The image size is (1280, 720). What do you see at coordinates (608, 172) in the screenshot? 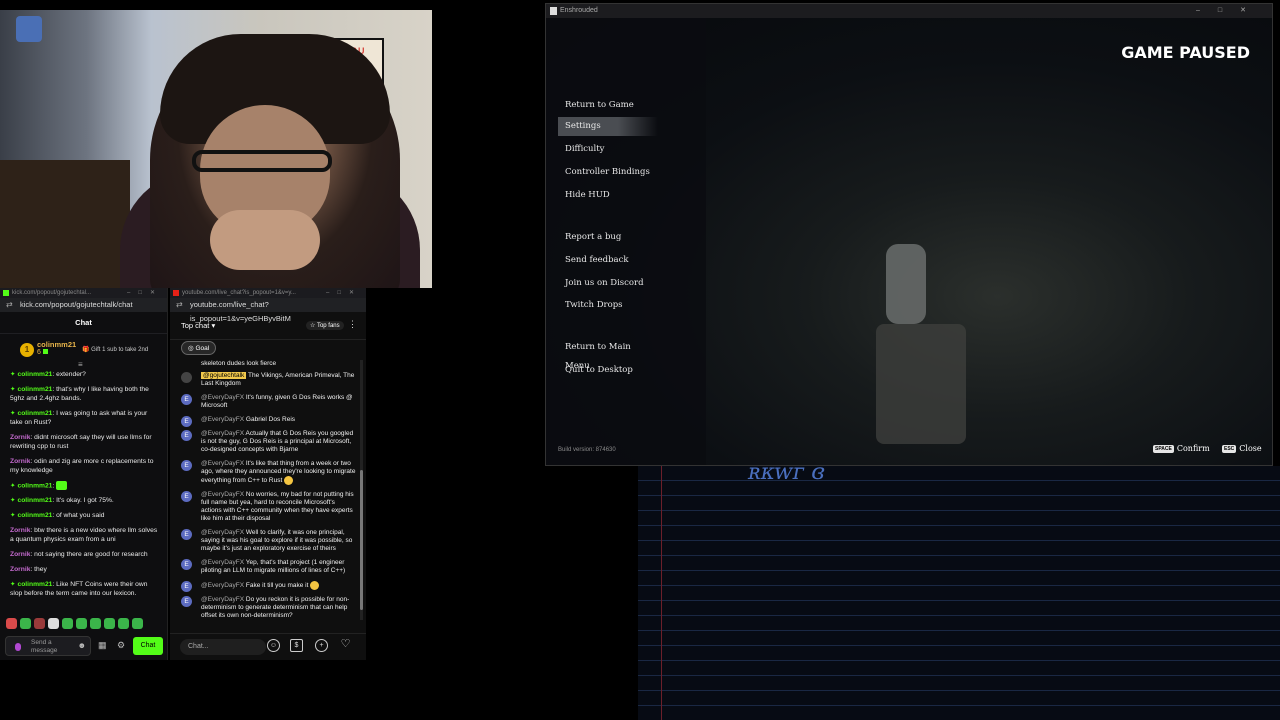
I see `menu-item-controller-bindings: Controller Bindings` at bounding box center [608, 172].